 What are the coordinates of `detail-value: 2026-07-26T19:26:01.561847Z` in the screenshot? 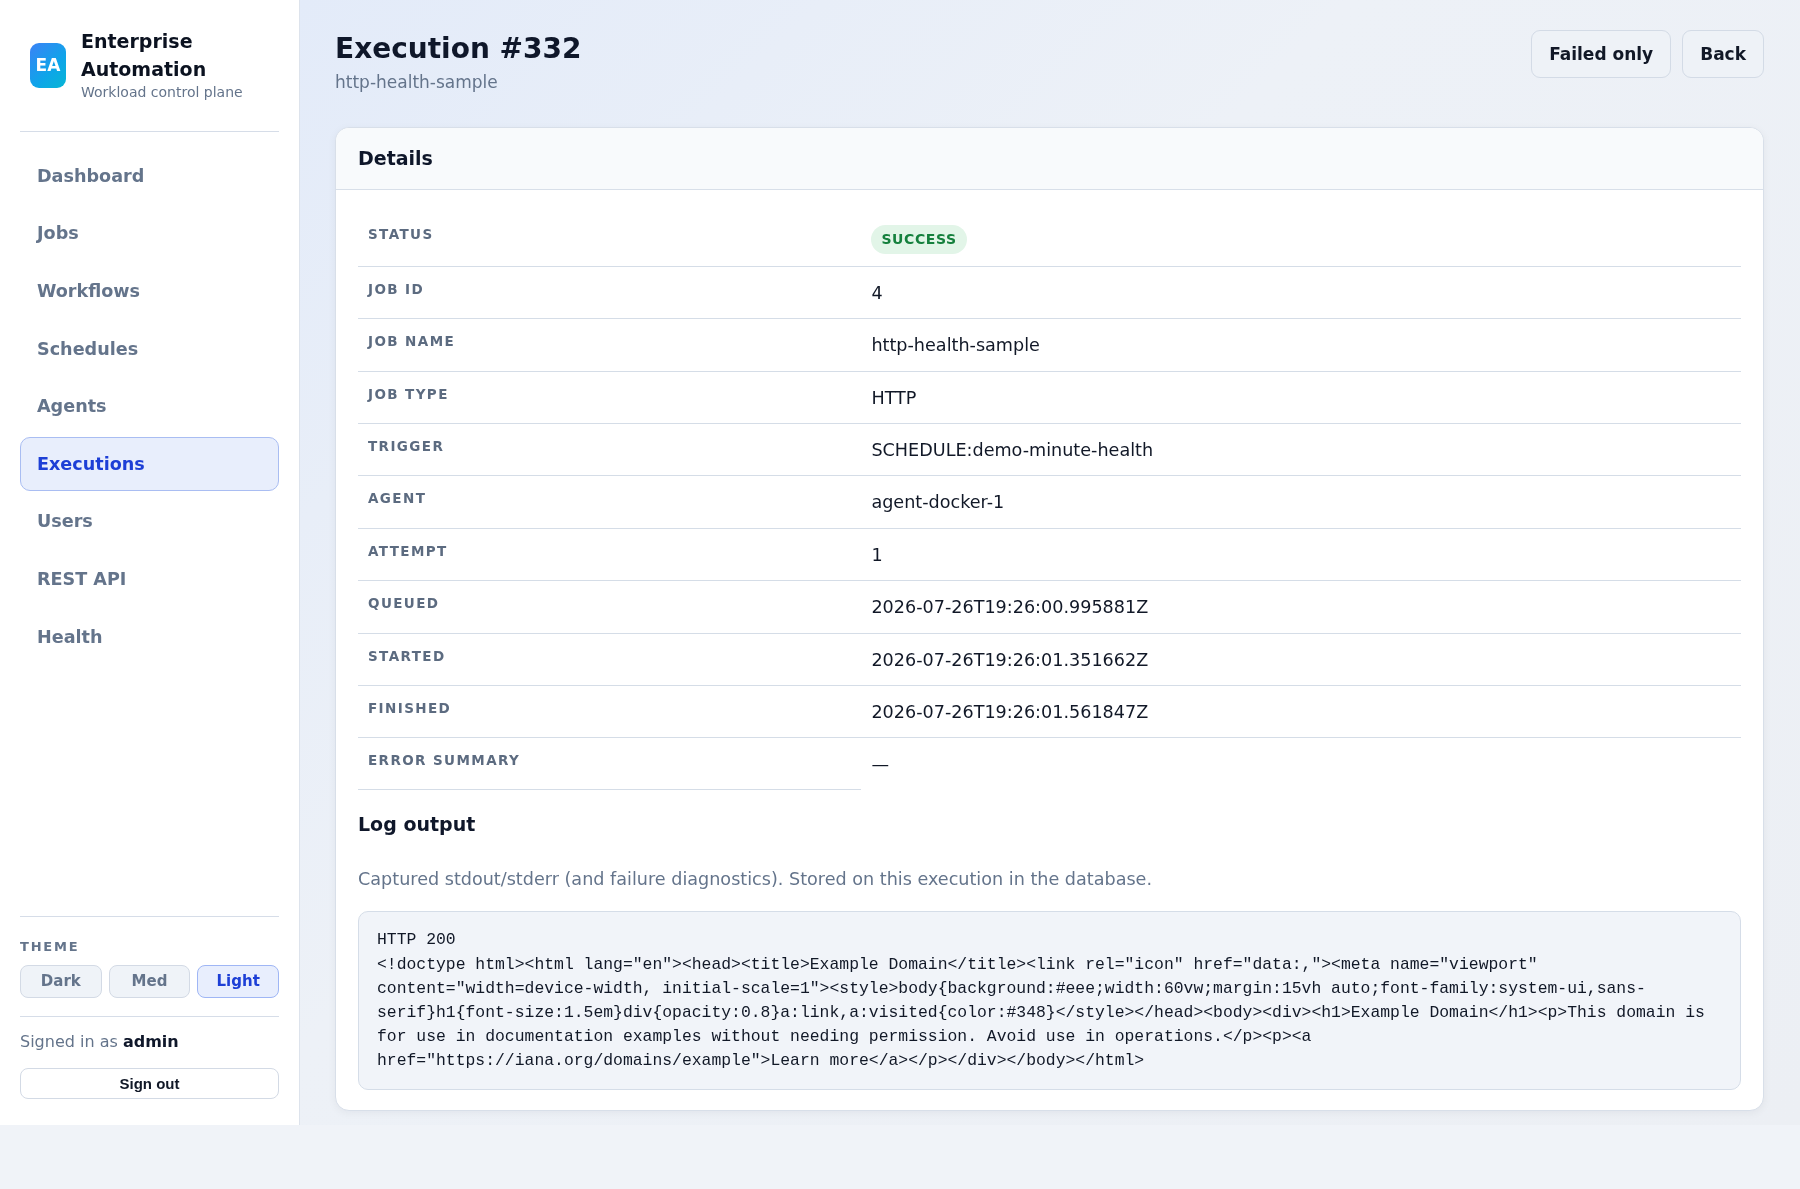 It's located at (1010, 711).